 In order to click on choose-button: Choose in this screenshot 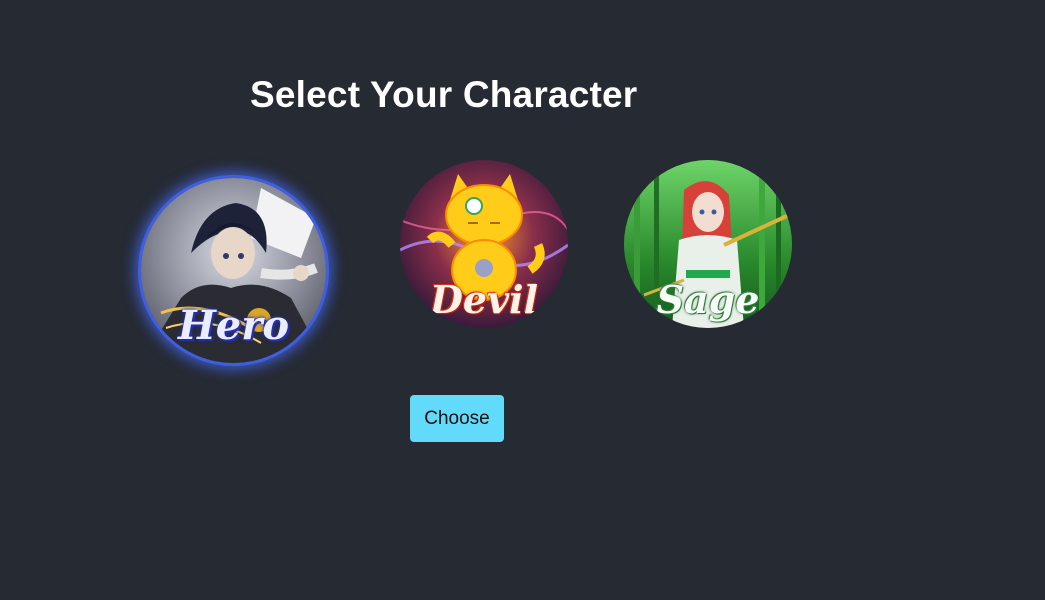, I will do `click(457, 418)`.